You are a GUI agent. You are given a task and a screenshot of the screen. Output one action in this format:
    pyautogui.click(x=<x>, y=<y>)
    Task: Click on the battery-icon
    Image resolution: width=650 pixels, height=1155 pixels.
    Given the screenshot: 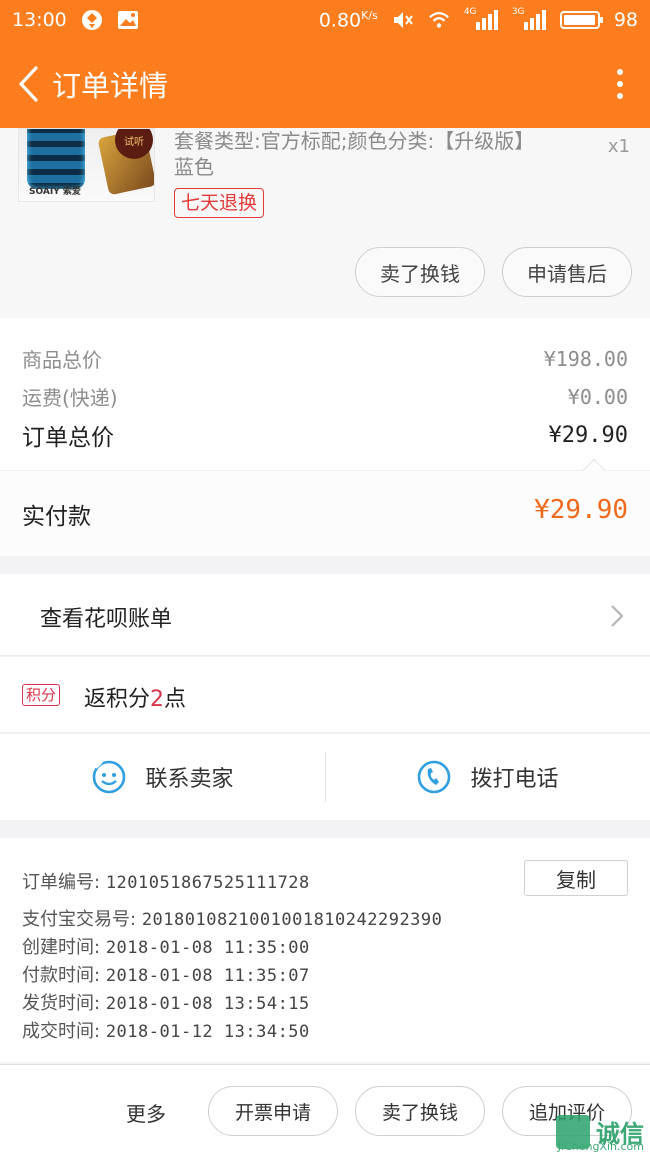 What is the action you would take?
    pyautogui.click(x=581, y=19)
    